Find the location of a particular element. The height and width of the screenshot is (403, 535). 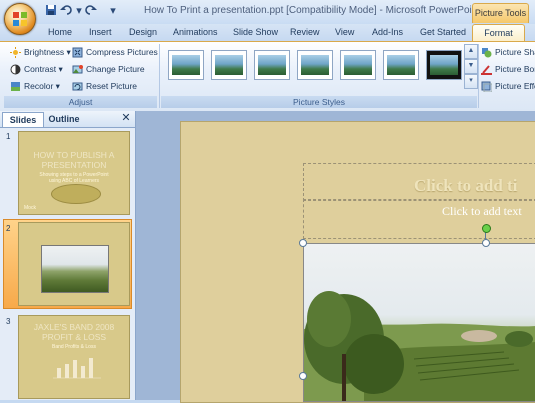

reset-picture-button: Reset Picture is located at coordinates (104, 86).